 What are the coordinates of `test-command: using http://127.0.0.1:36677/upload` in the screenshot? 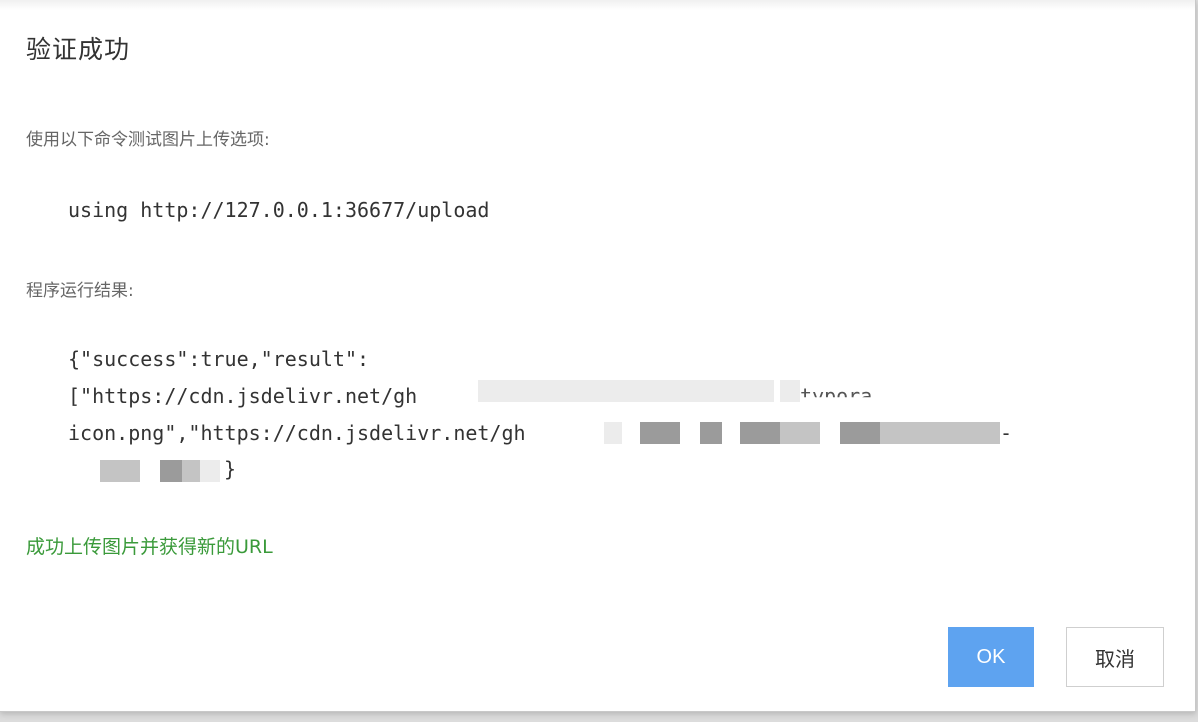 It's located at (279, 210).